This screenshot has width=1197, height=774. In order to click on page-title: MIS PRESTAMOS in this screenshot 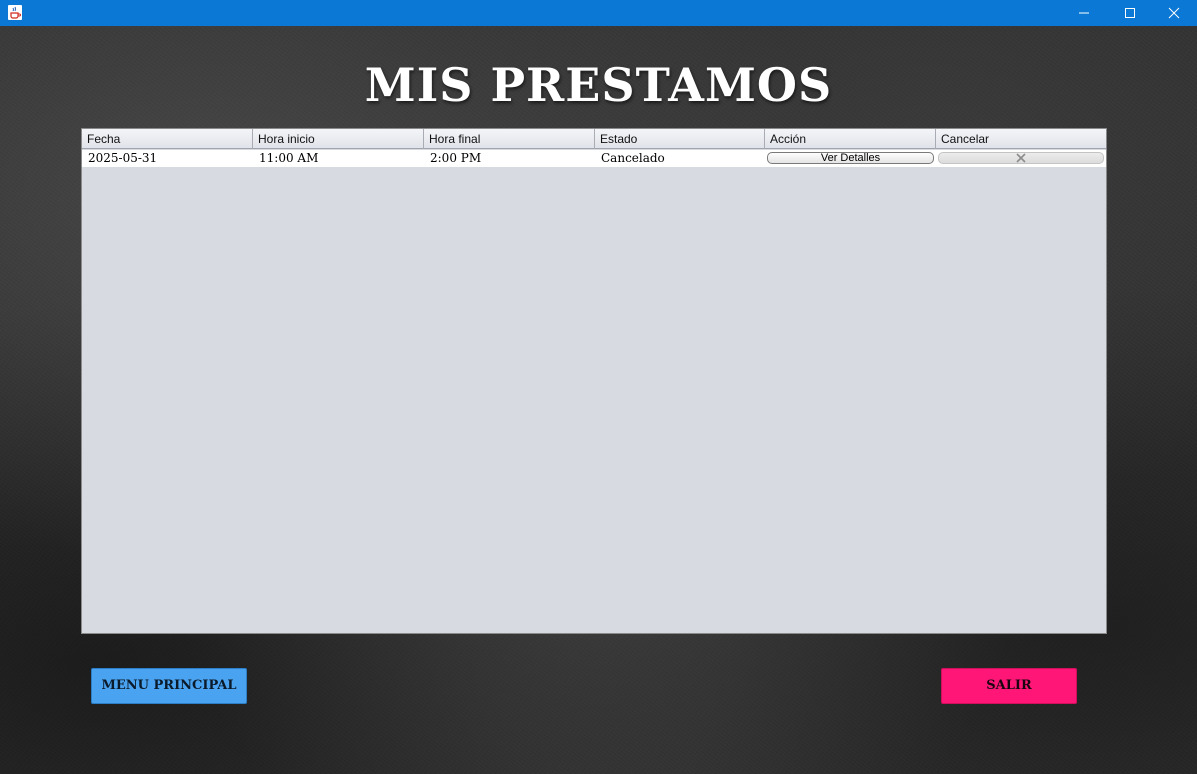, I will do `click(598, 85)`.